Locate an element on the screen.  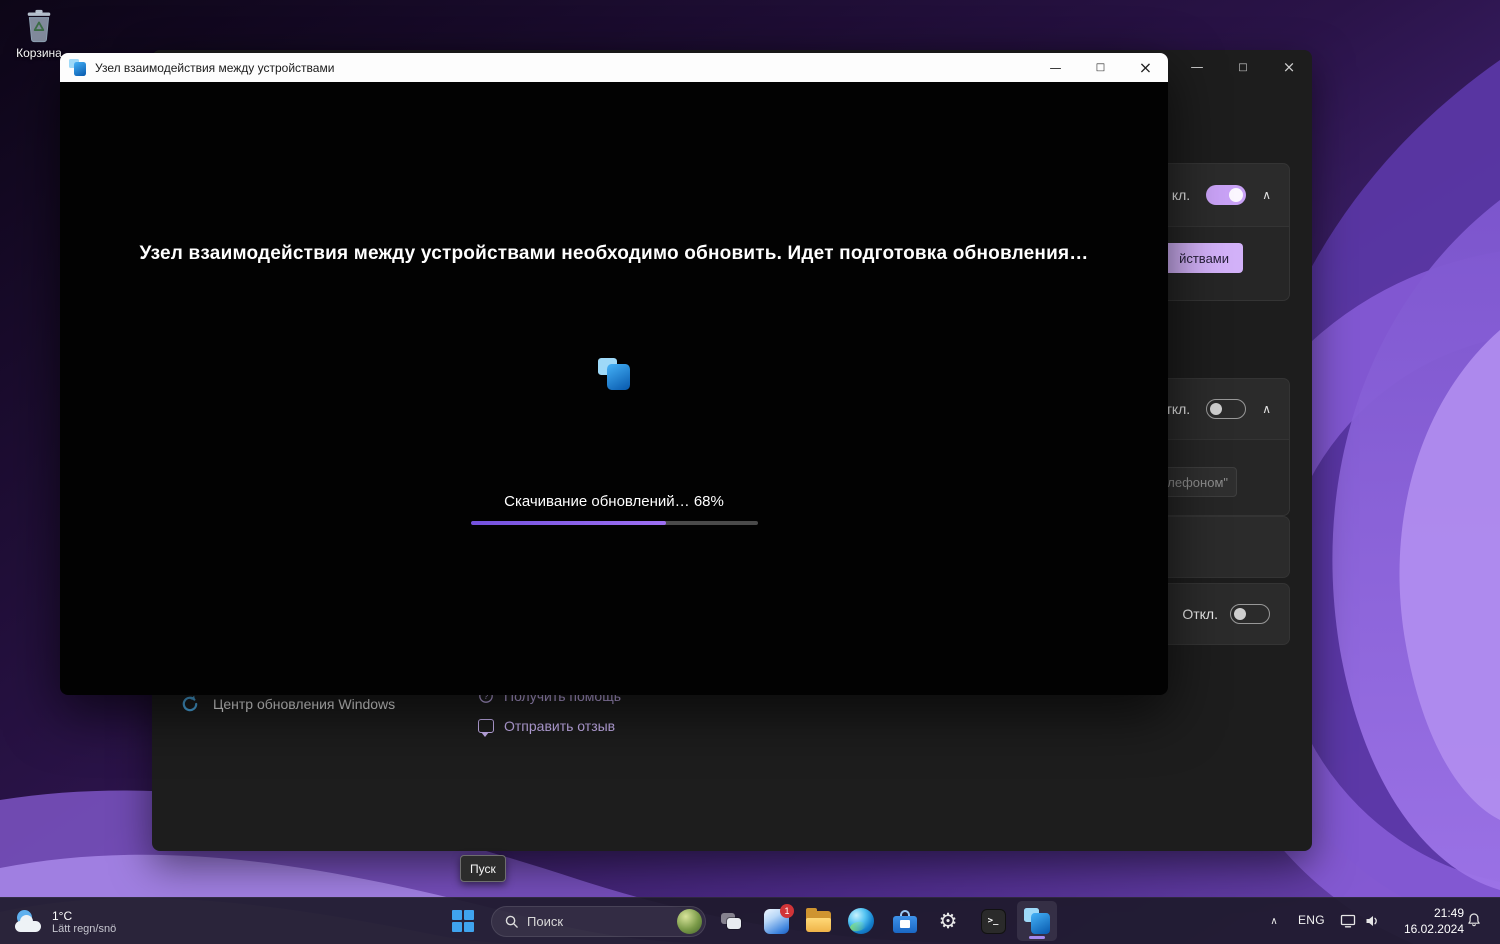
notification-badge: 1 is located at coordinates (787, 911).